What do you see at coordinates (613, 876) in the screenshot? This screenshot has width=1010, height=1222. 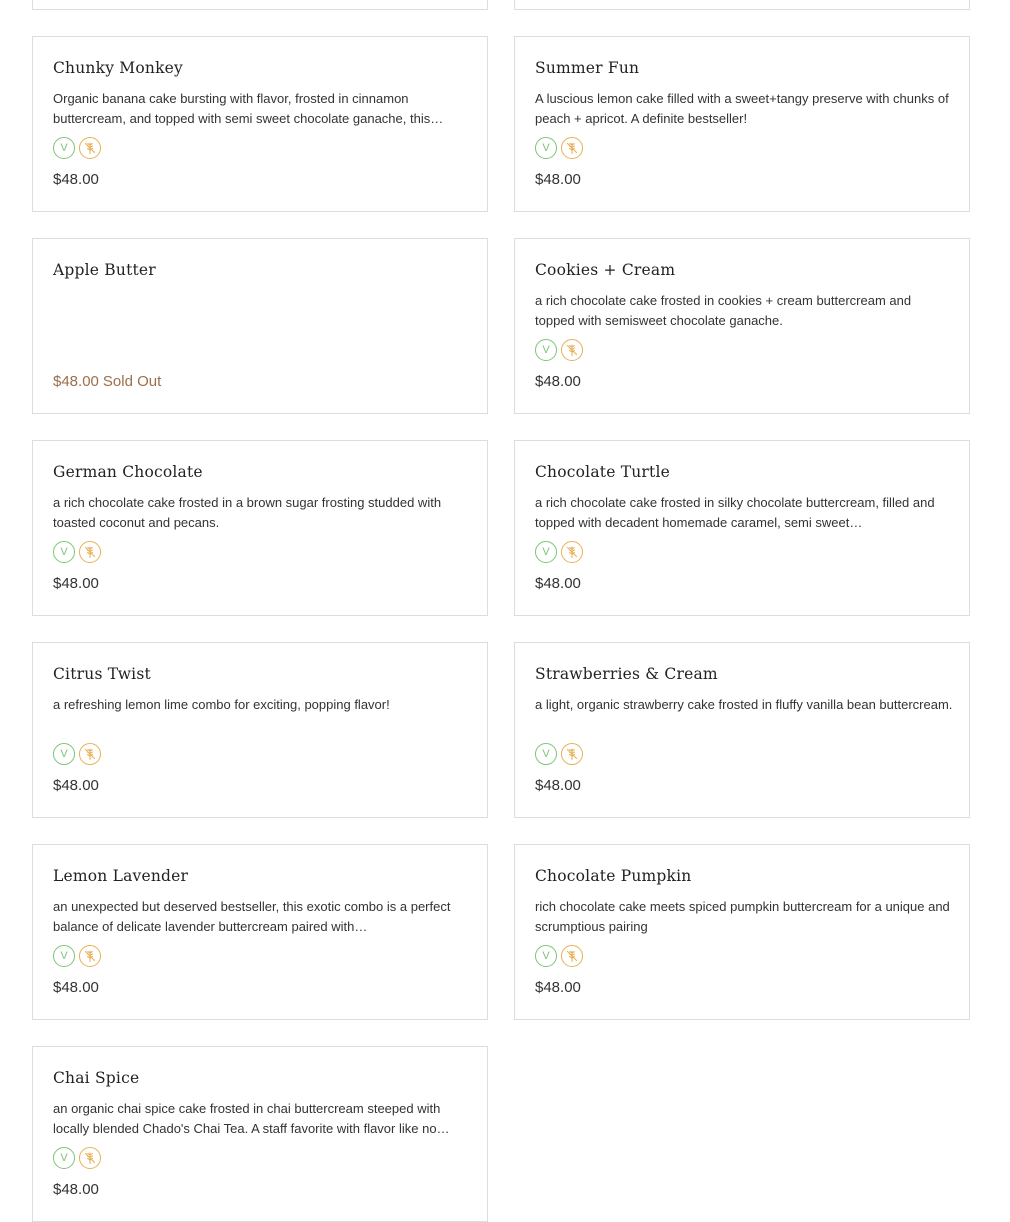 I see `product-title: Chocolate Pumpkin` at bounding box center [613, 876].